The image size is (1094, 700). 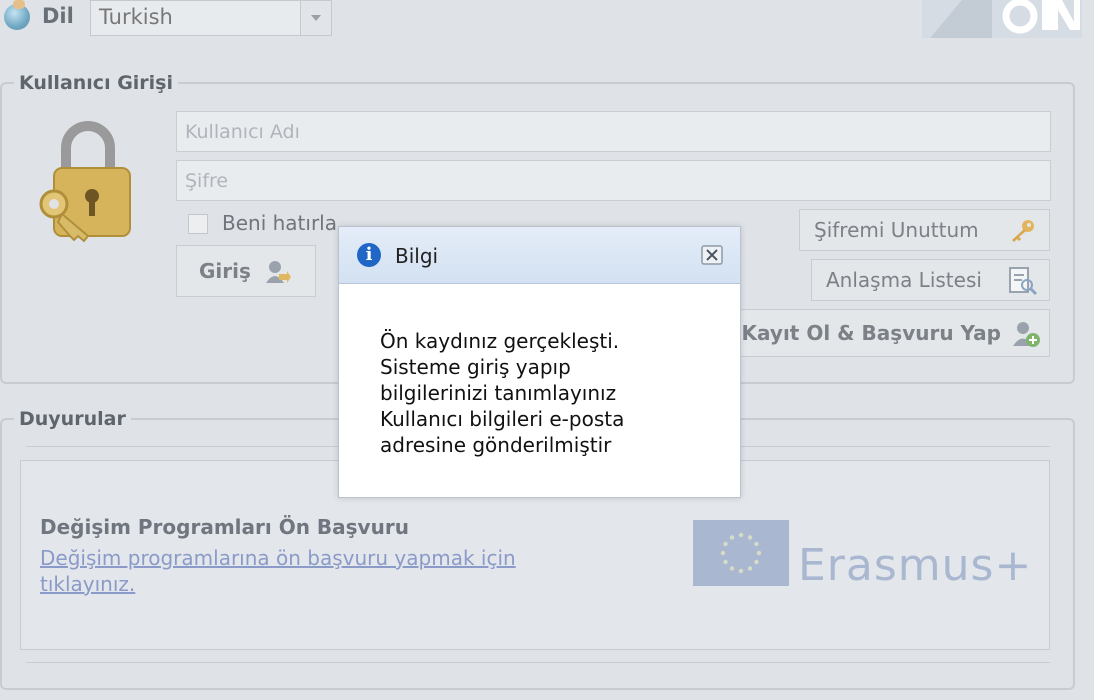 What do you see at coordinates (211, 18) in the screenshot?
I see `language-select: Turkish` at bounding box center [211, 18].